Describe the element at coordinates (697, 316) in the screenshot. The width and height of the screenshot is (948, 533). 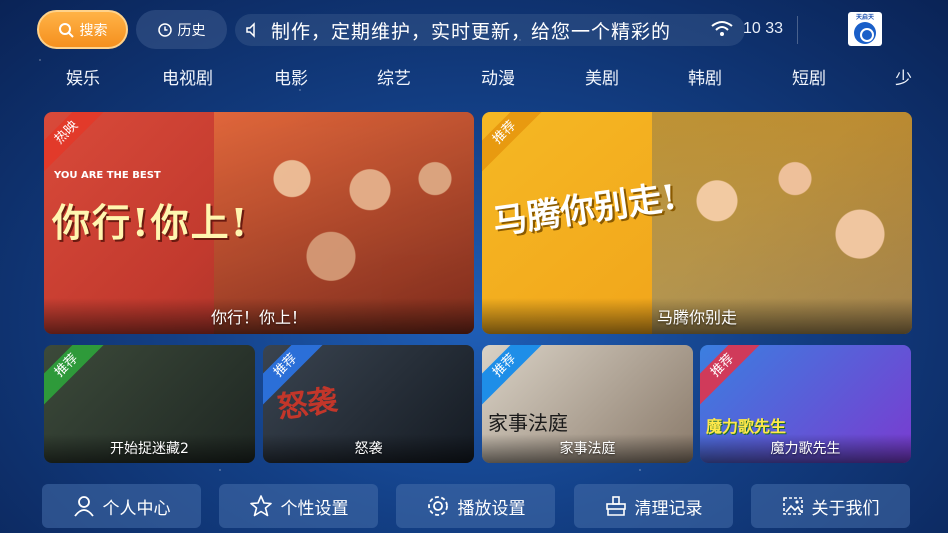
I see `card-title: 马腾你别走` at that location.